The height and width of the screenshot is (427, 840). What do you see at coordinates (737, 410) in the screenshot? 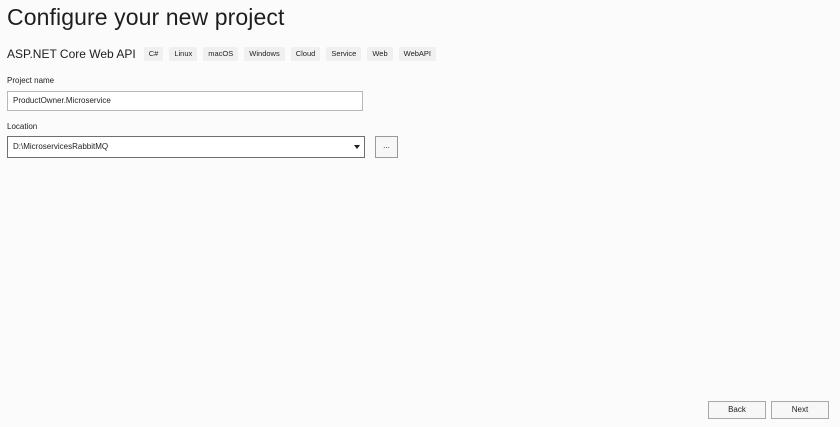
I see `back-button: Back` at bounding box center [737, 410].